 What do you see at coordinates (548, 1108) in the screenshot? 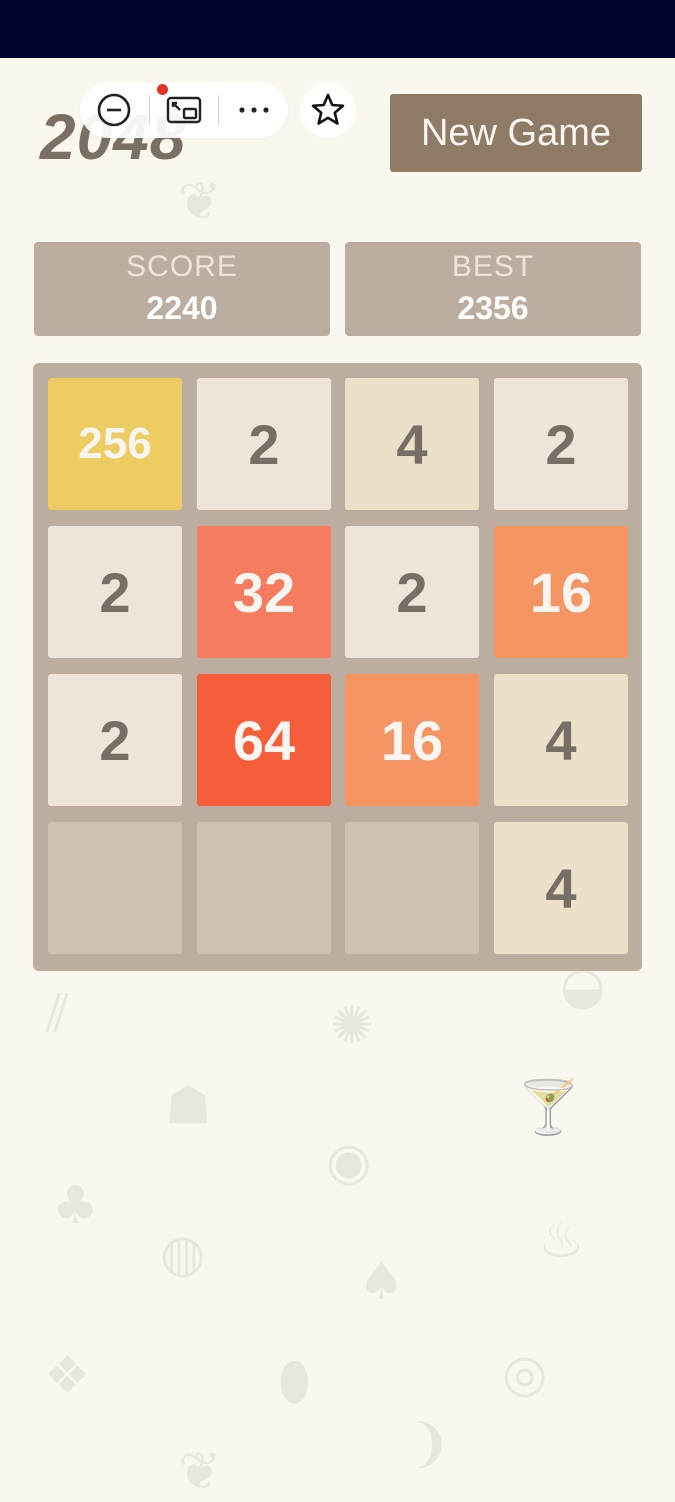
I see `cocktail-icon: 🍸` at bounding box center [548, 1108].